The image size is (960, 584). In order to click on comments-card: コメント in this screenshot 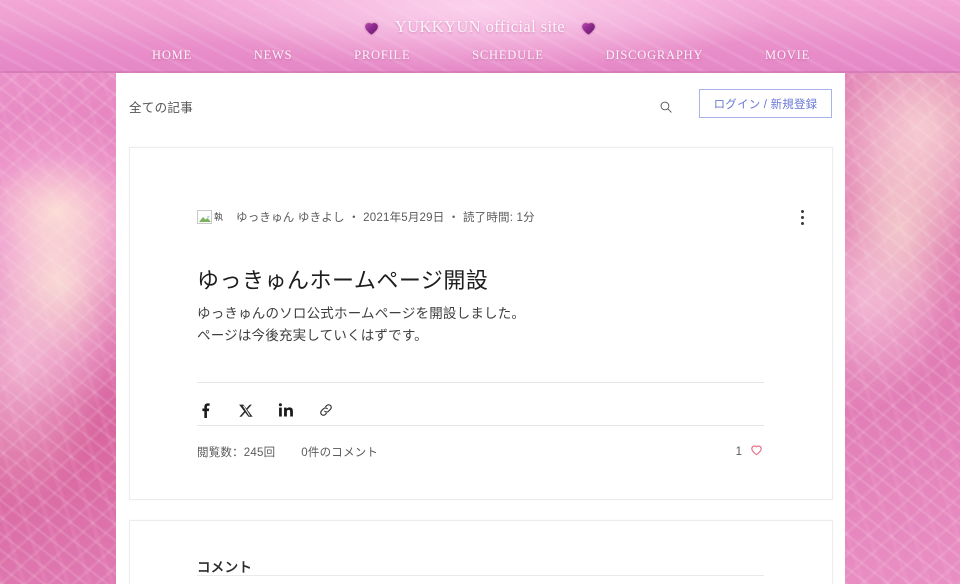, I will do `click(481, 552)`.